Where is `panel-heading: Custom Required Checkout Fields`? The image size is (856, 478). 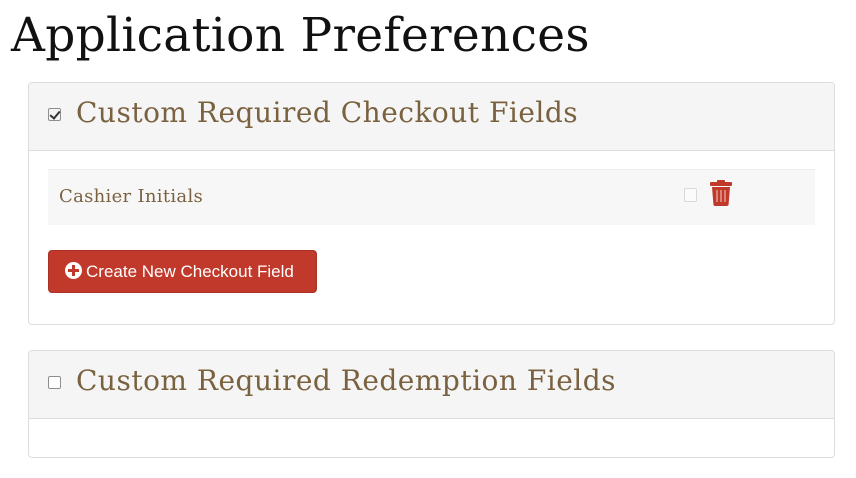
panel-heading: Custom Required Checkout Fields is located at coordinates (431, 117).